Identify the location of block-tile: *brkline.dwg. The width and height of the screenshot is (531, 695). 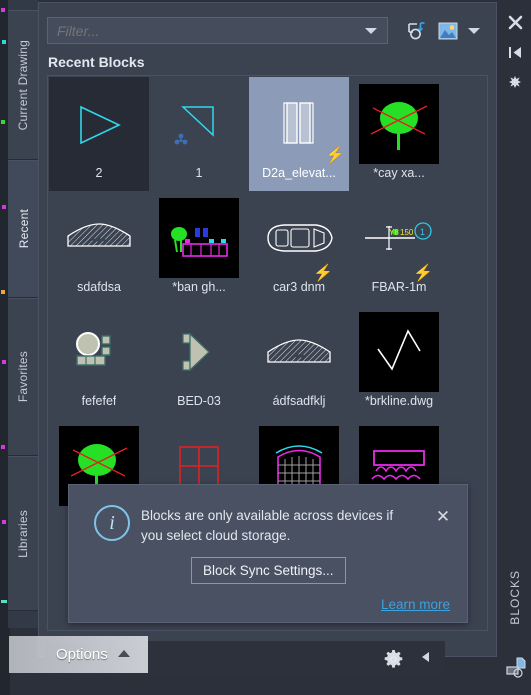
(399, 362).